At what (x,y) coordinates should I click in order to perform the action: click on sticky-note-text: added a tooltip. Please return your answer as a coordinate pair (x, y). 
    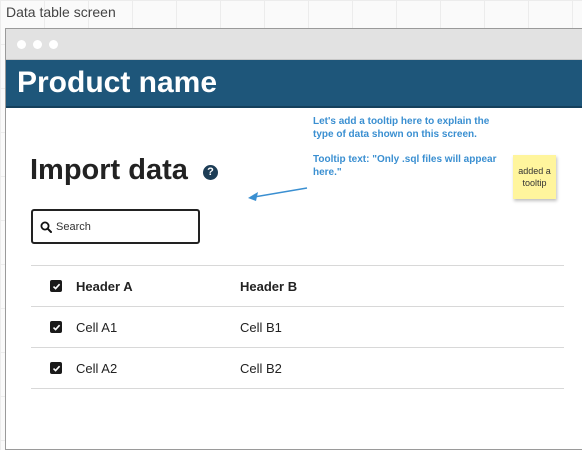
    Looking at the image, I should click on (534, 177).